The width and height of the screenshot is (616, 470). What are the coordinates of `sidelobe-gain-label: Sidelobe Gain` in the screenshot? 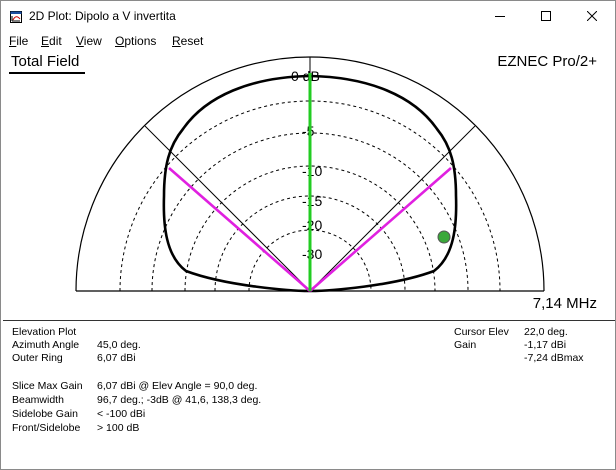 It's located at (45, 414).